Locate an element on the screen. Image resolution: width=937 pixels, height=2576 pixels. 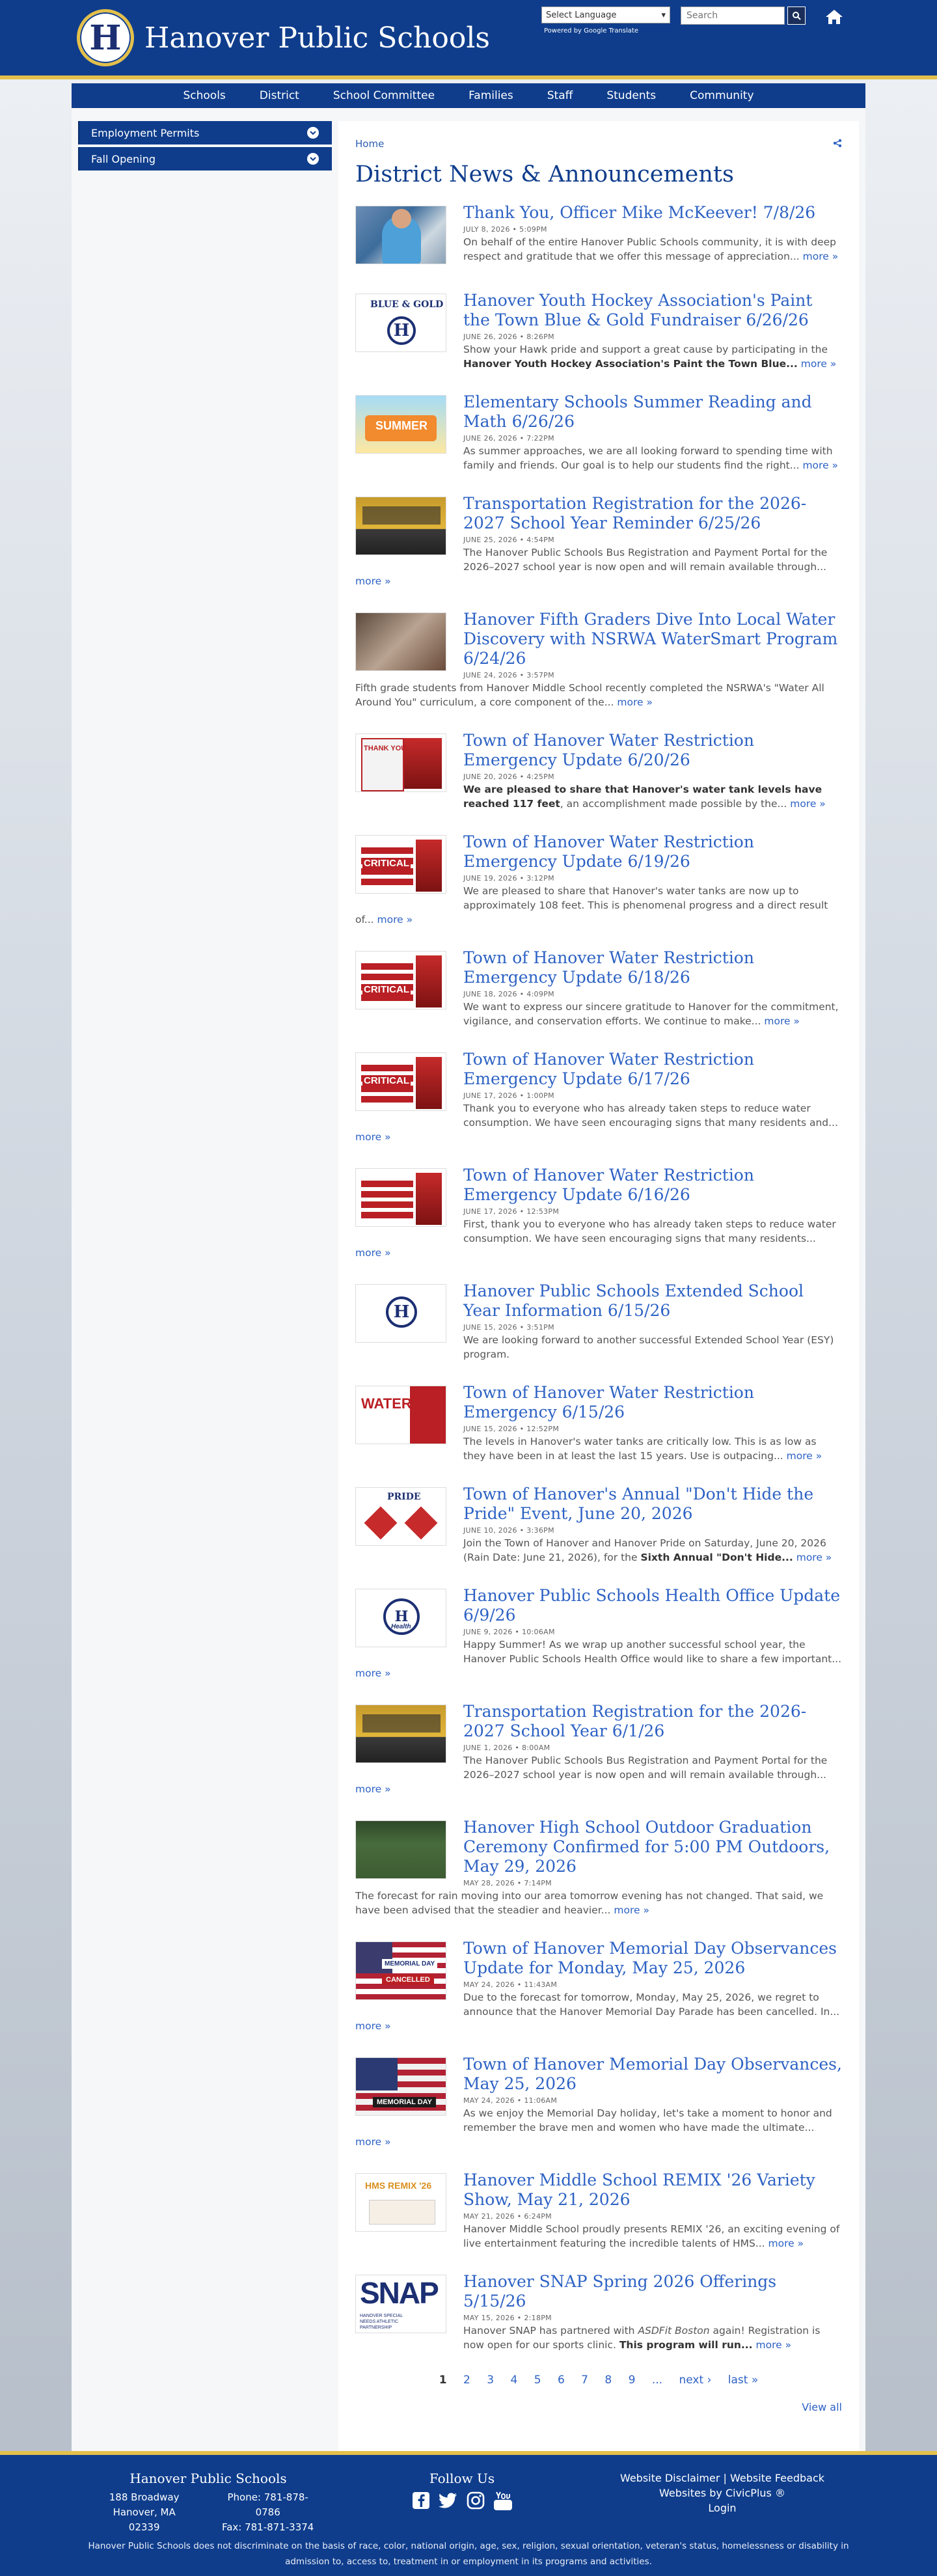
page-8: 8 is located at coordinates (608, 2380).